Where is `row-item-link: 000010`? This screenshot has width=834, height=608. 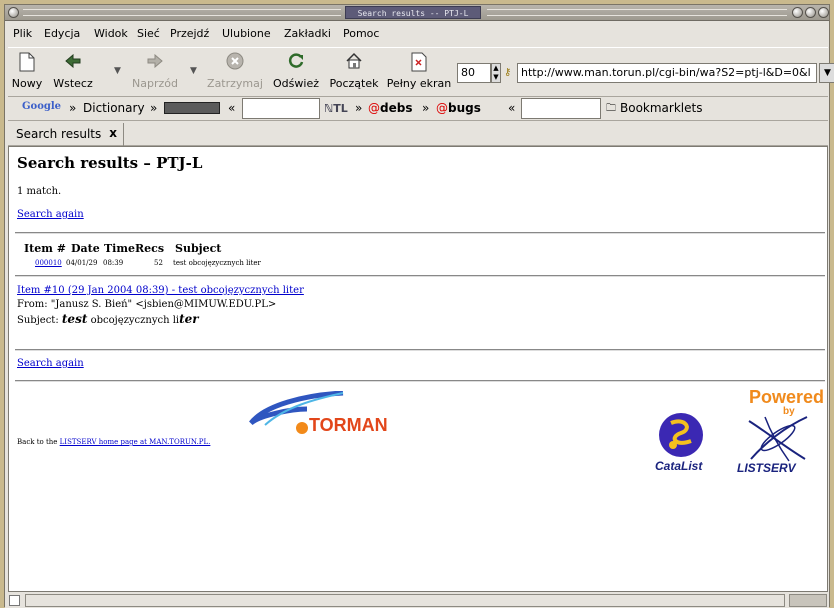 row-item-link: 000010 is located at coordinates (48, 263).